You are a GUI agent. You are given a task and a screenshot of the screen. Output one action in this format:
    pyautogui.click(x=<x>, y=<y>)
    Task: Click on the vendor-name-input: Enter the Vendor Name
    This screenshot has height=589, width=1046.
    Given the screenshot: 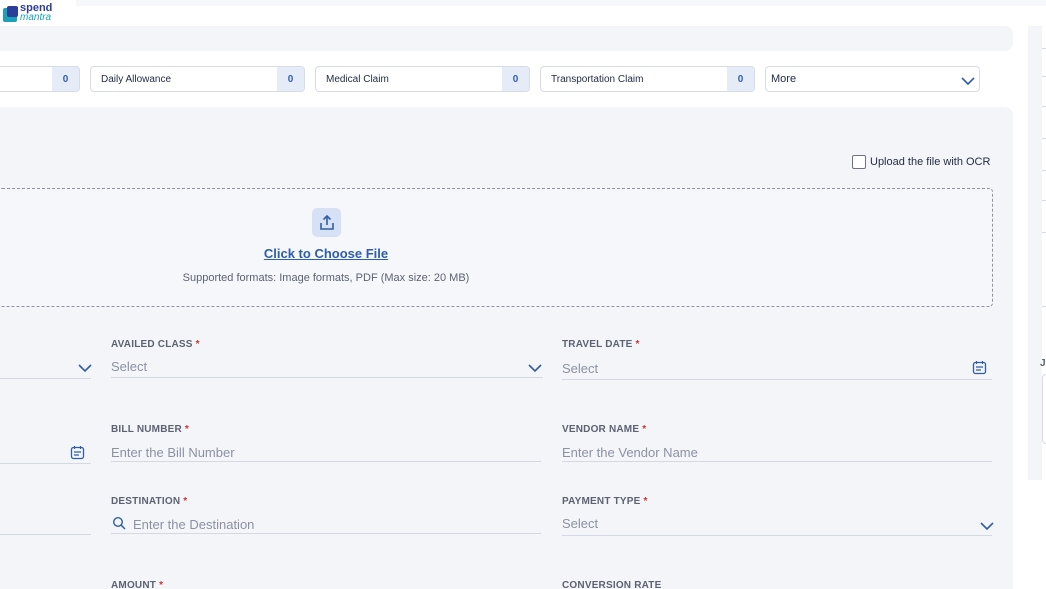 What is the action you would take?
    pyautogui.click(x=630, y=452)
    